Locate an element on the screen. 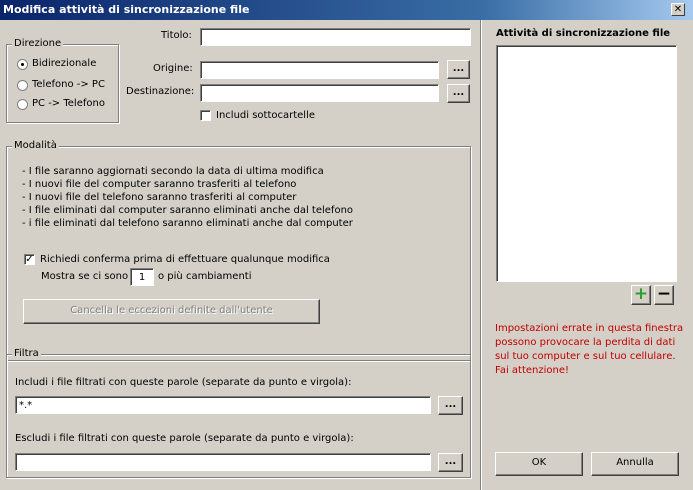 The image size is (693, 490). mode-legend: Modalità is located at coordinates (35, 146).